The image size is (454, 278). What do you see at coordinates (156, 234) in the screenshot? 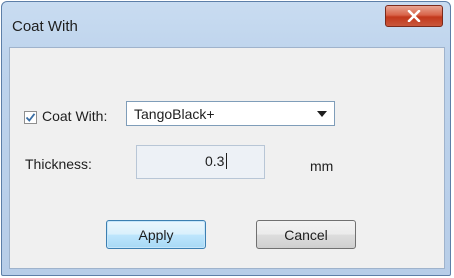
I see `apply-button: Apply` at bounding box center [156, 234].